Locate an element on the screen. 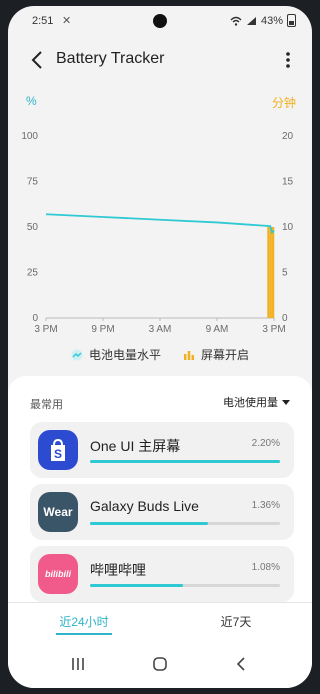  tab-24-hours: 近24小时 is located at coordinates (84, 619).